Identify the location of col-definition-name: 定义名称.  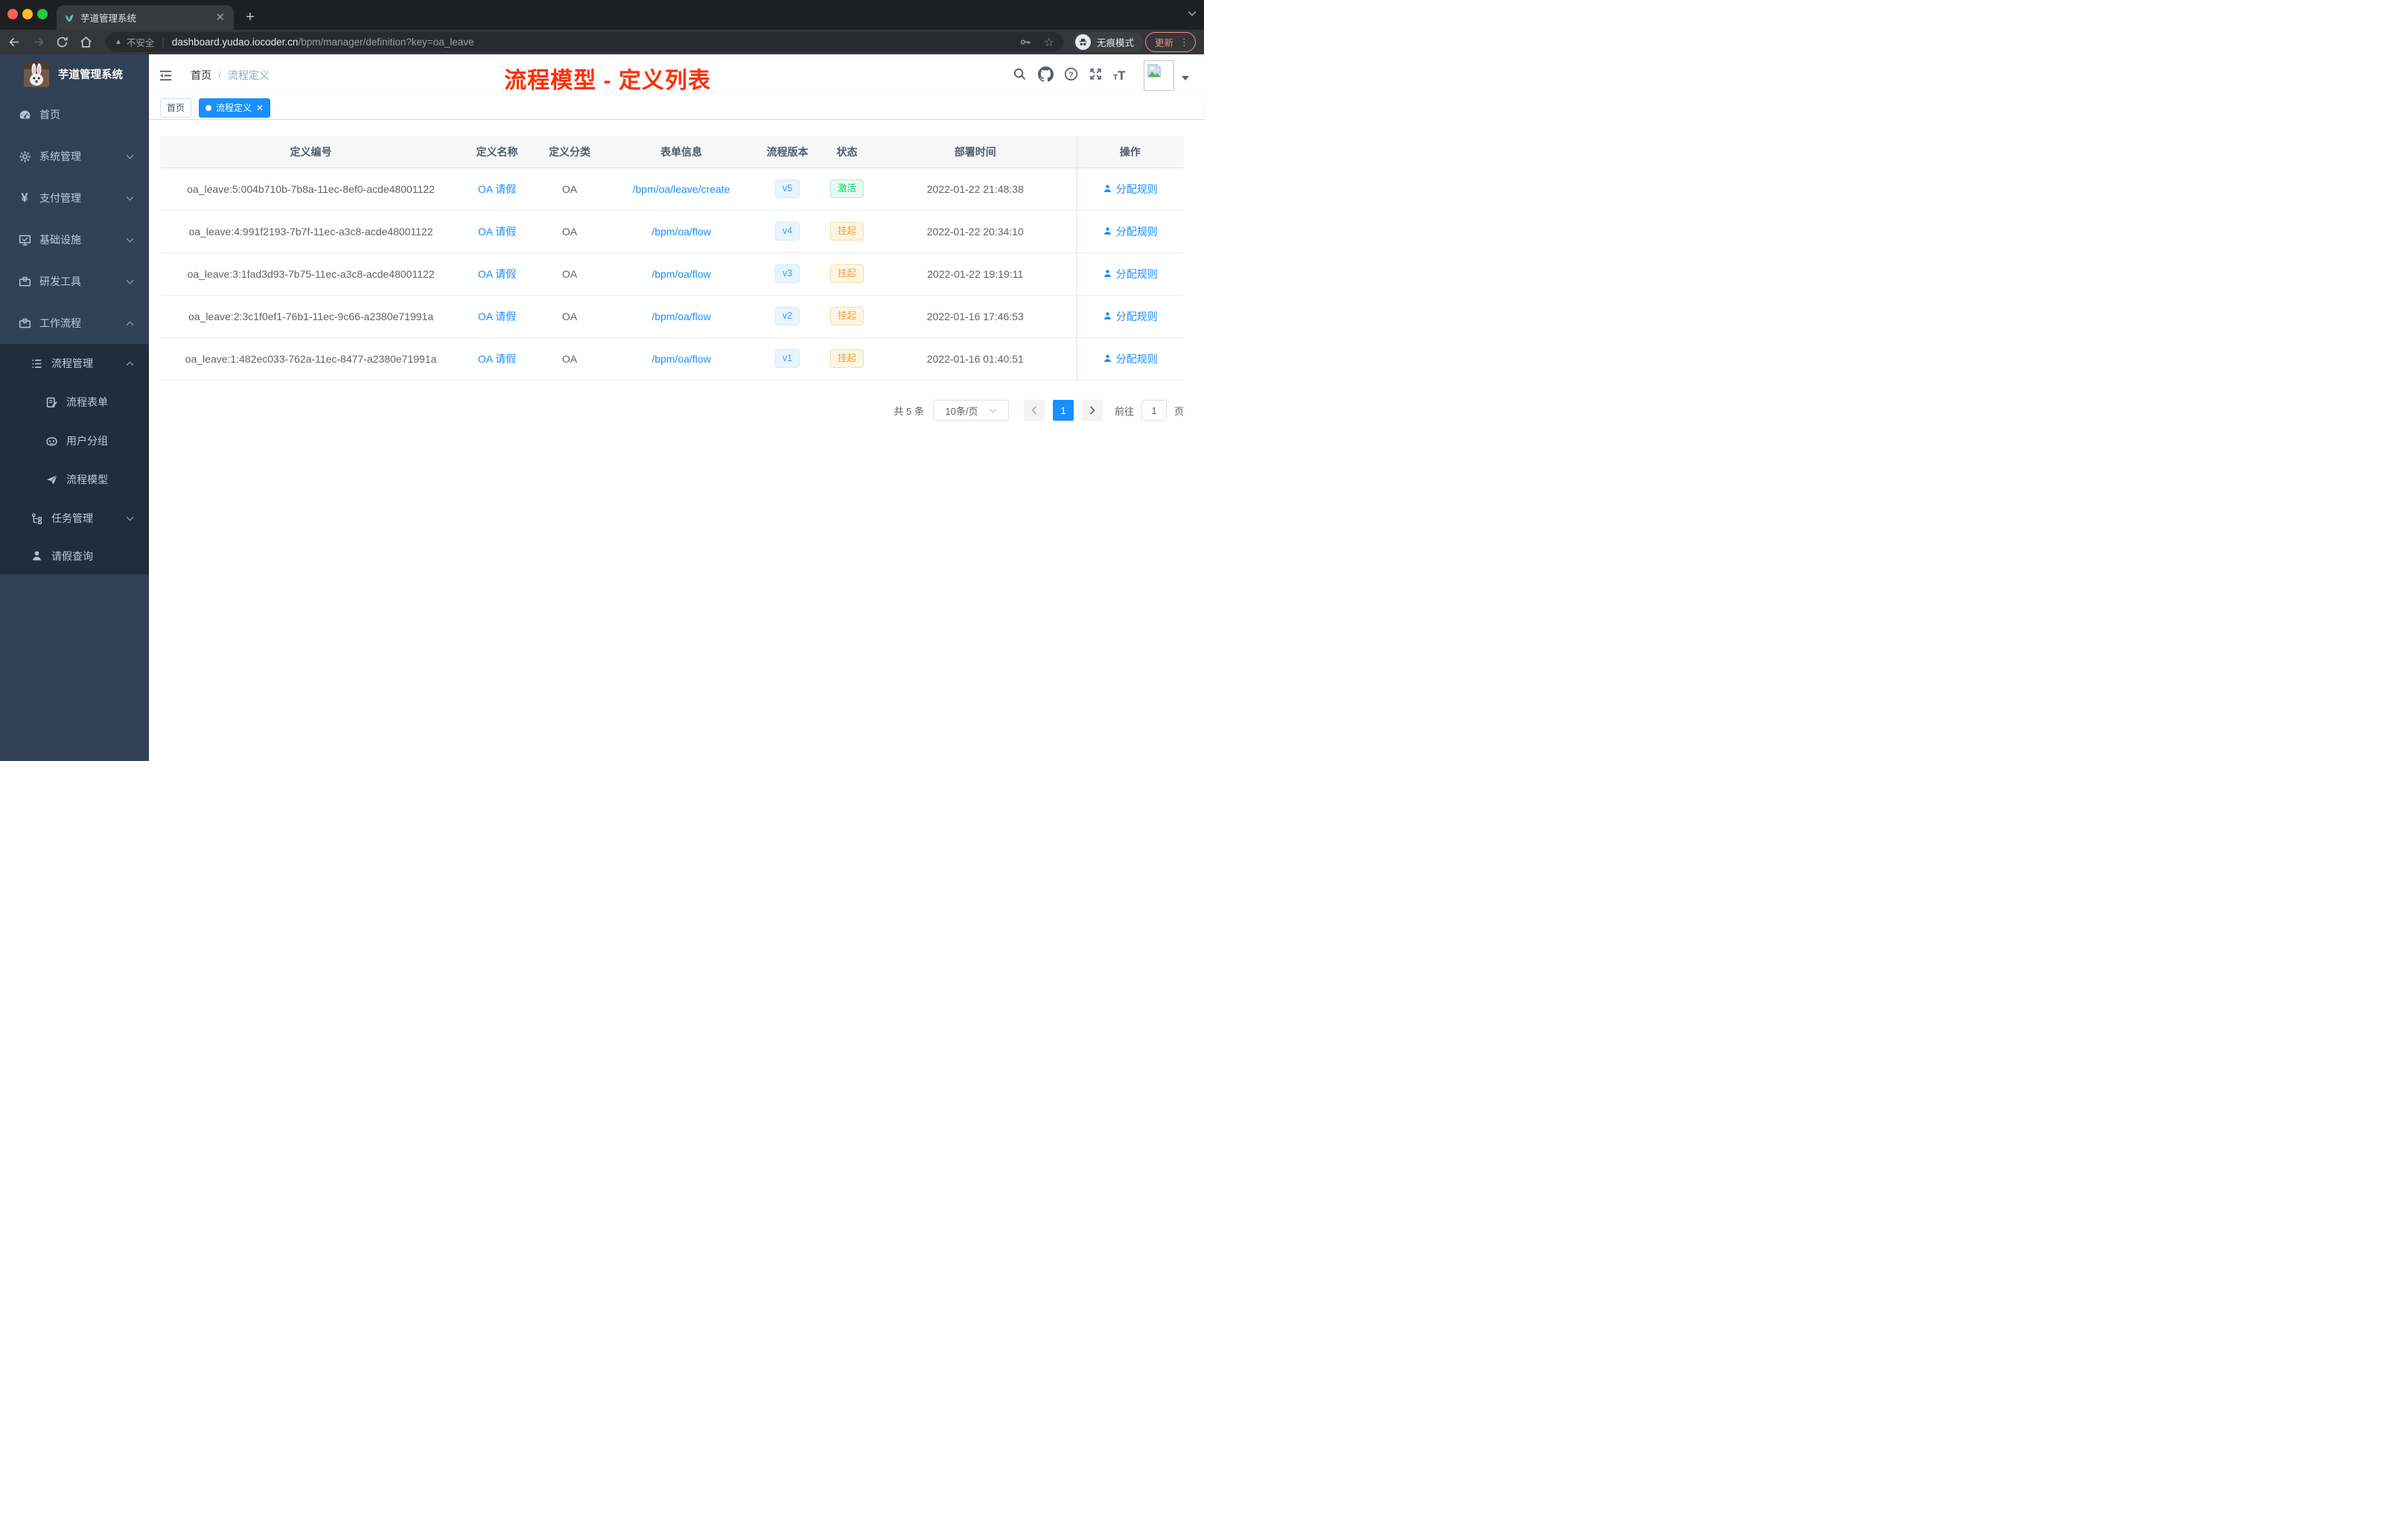
(497, 152).